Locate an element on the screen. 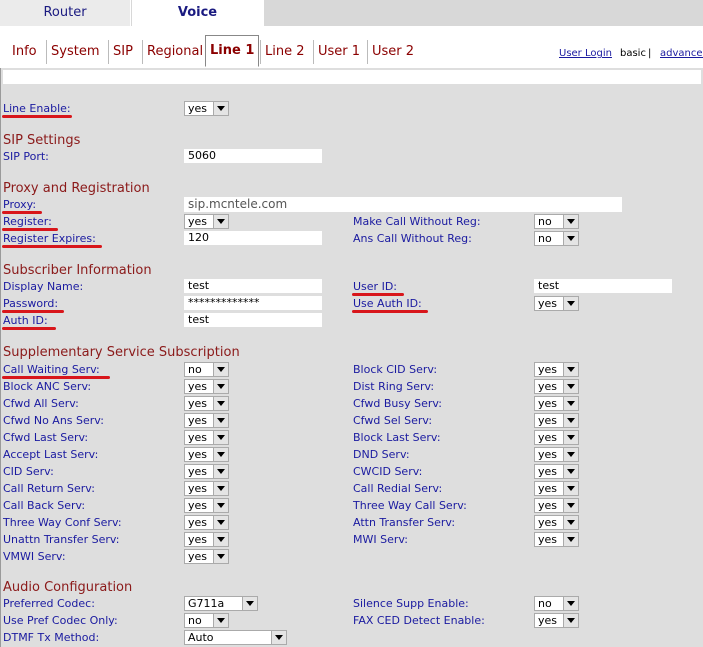 This screenshot has height=647, width=703. preferred-codec-label: Preferred Codec: is located at coordinates (49, 603).